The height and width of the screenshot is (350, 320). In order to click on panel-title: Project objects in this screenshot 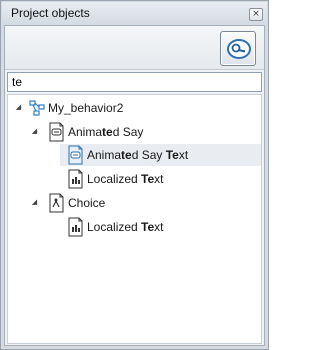, I will do `click(50, 13)`.